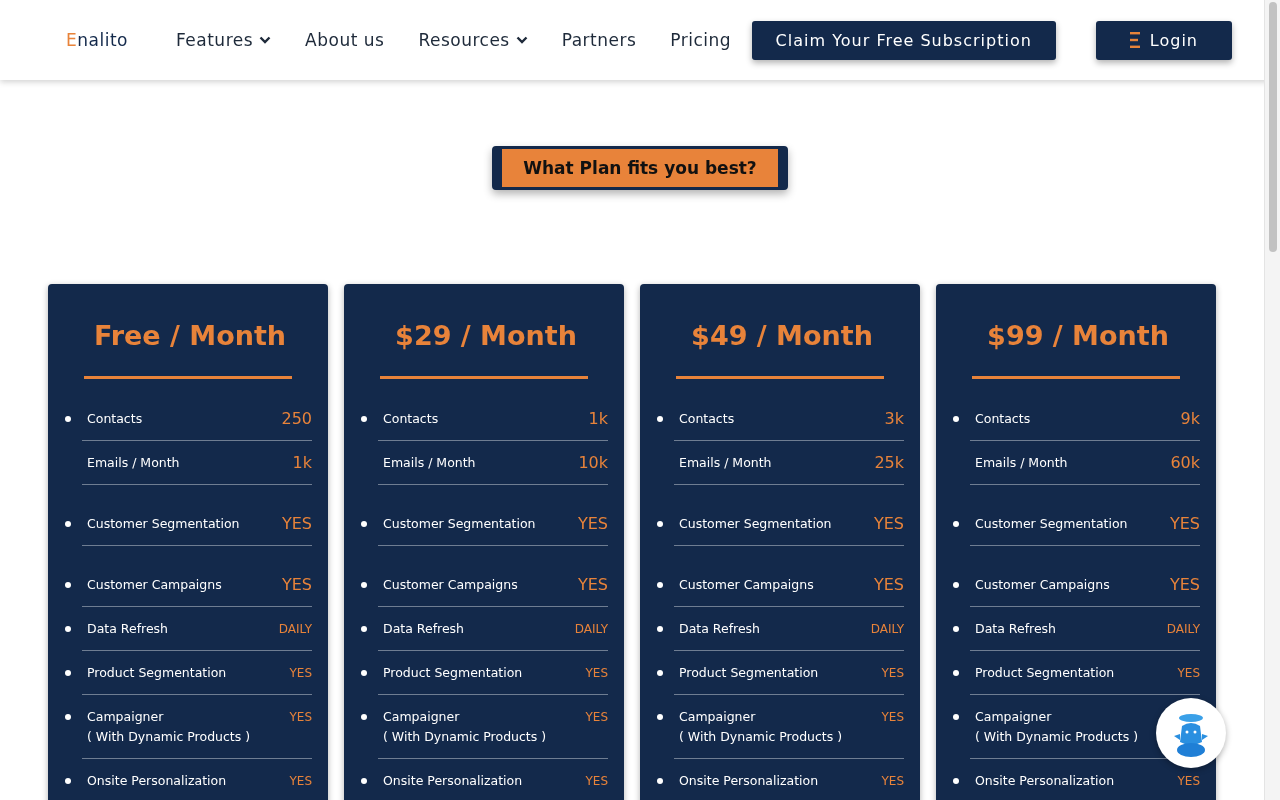 The image size is (1280, 800). What do you see at coordinates (889, 463) in the screenshot?
I see `feature-value: 25k` at bounding box center [889, 463].